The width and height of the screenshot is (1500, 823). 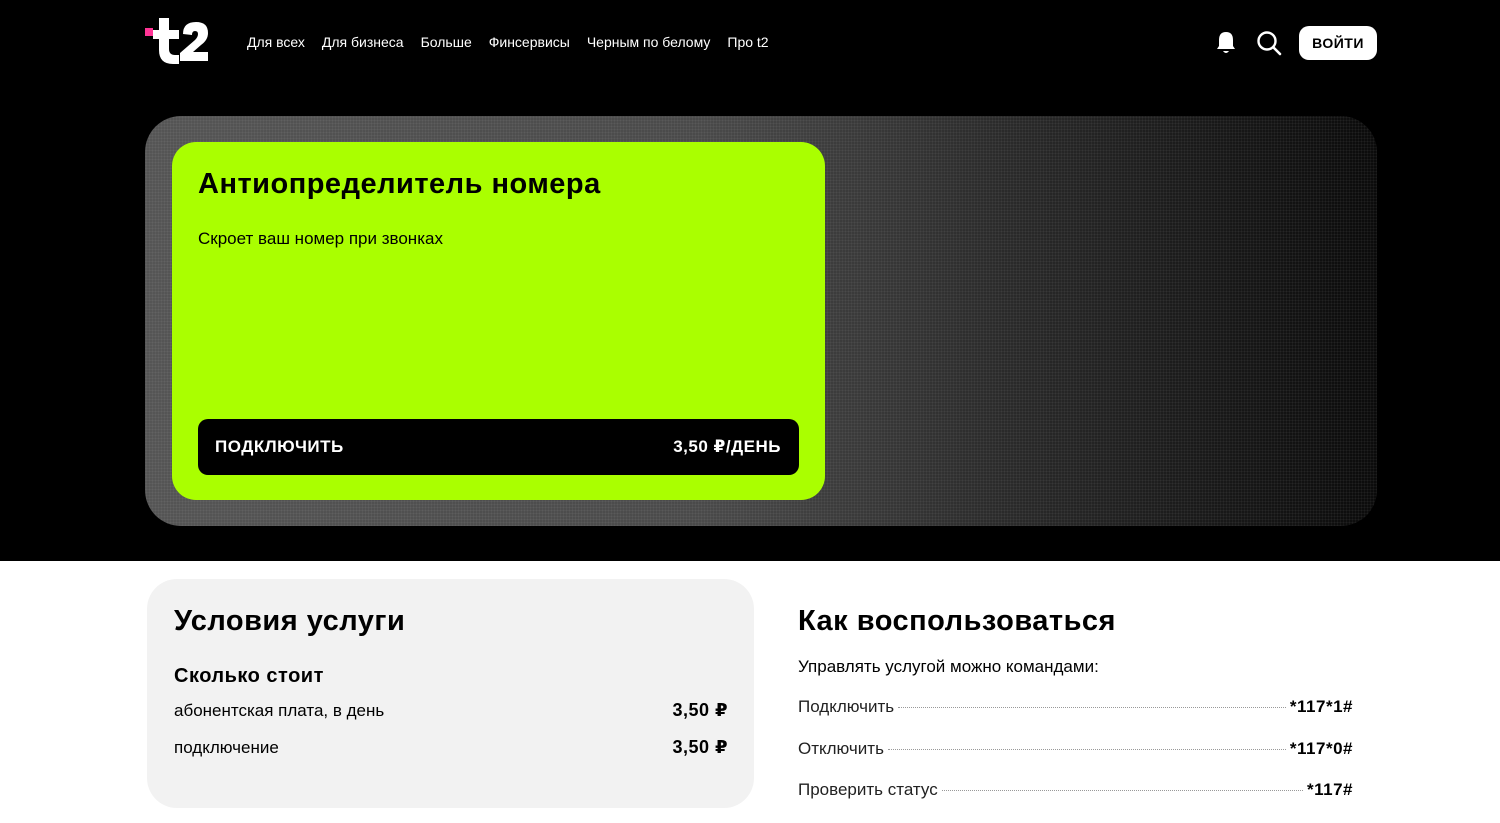 What do you see at coordinates (846, 706) in the screenshot?
I see `command-label: Подключить` at bounding box center [846, 706].